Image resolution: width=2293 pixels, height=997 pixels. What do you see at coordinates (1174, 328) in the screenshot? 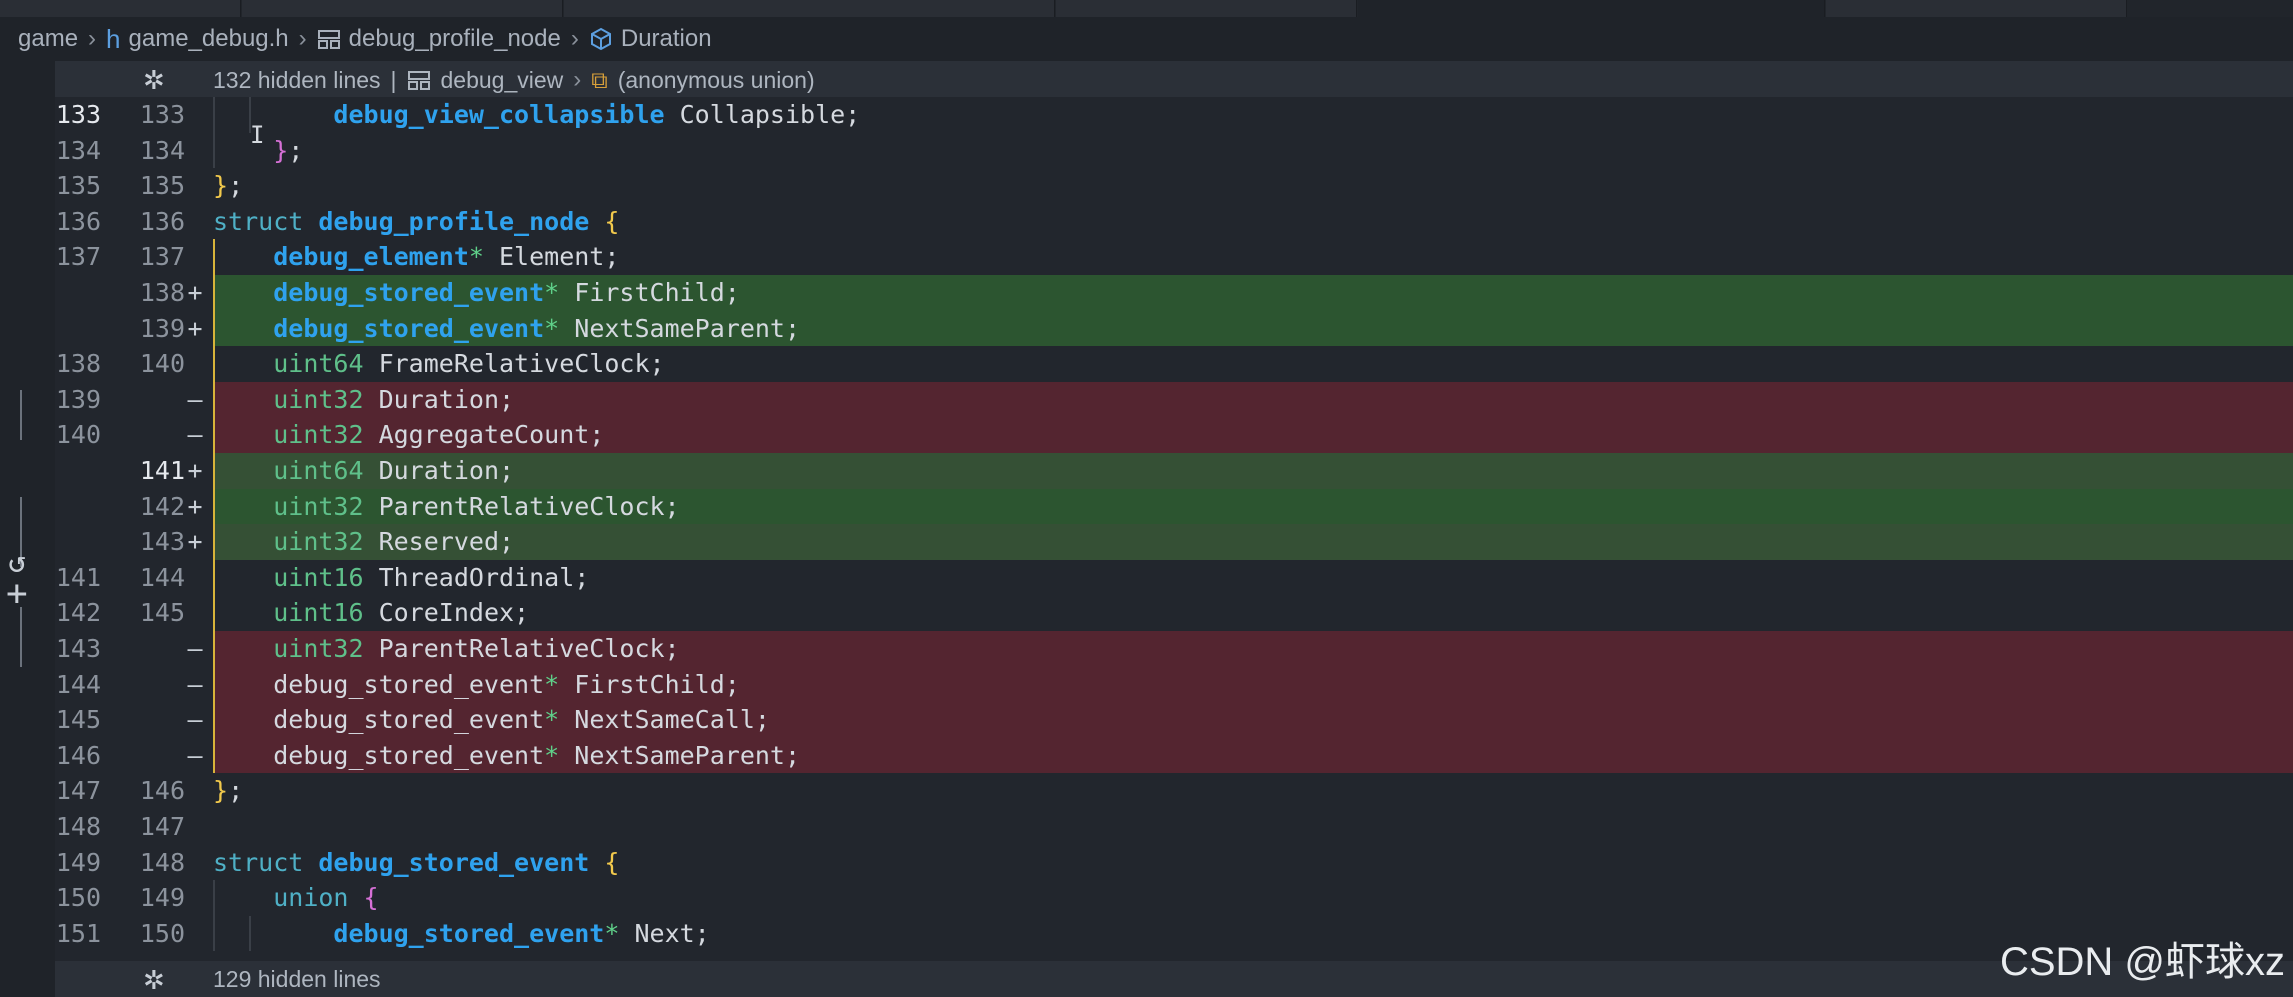
I see `code-line: 139 + debug_stored_event* NextSameParent;` at bounding box center [1174, 328].